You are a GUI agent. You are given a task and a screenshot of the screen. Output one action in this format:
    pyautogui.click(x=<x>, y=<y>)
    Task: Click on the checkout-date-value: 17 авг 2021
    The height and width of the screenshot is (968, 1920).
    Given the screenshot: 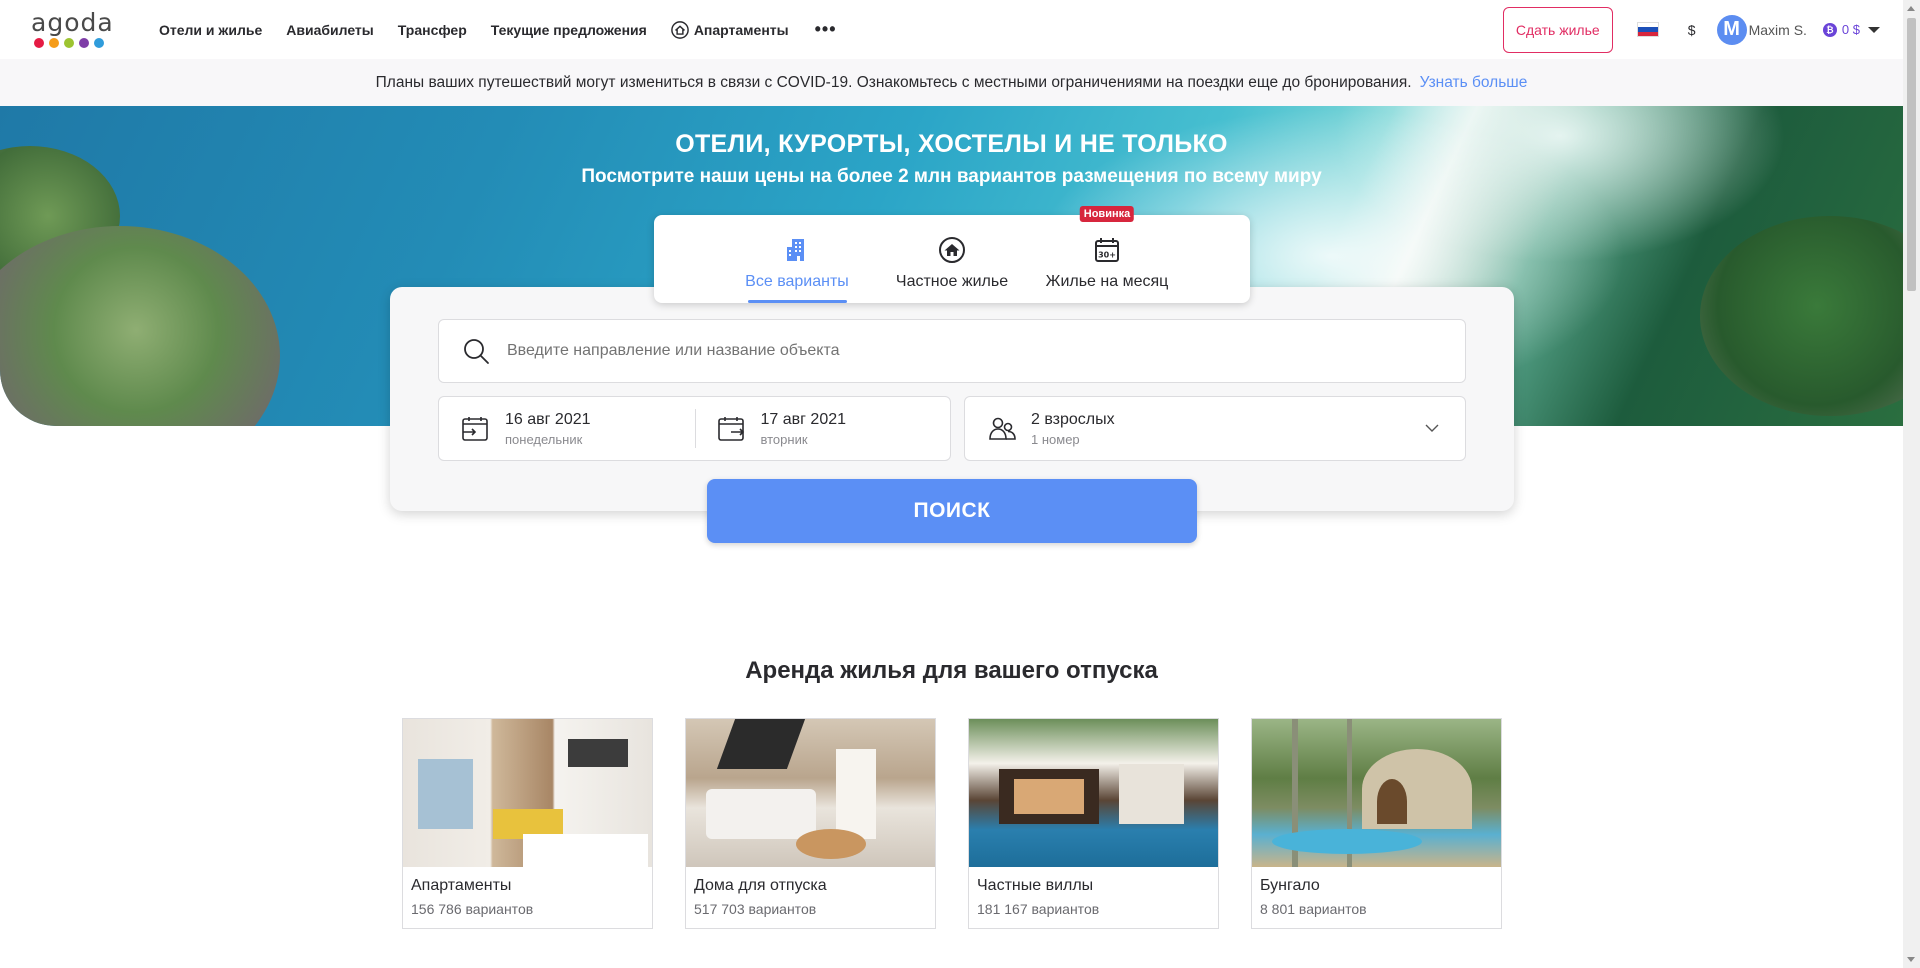 What is the action you would take?
    pyautogui.click(x=803, y=419)
    